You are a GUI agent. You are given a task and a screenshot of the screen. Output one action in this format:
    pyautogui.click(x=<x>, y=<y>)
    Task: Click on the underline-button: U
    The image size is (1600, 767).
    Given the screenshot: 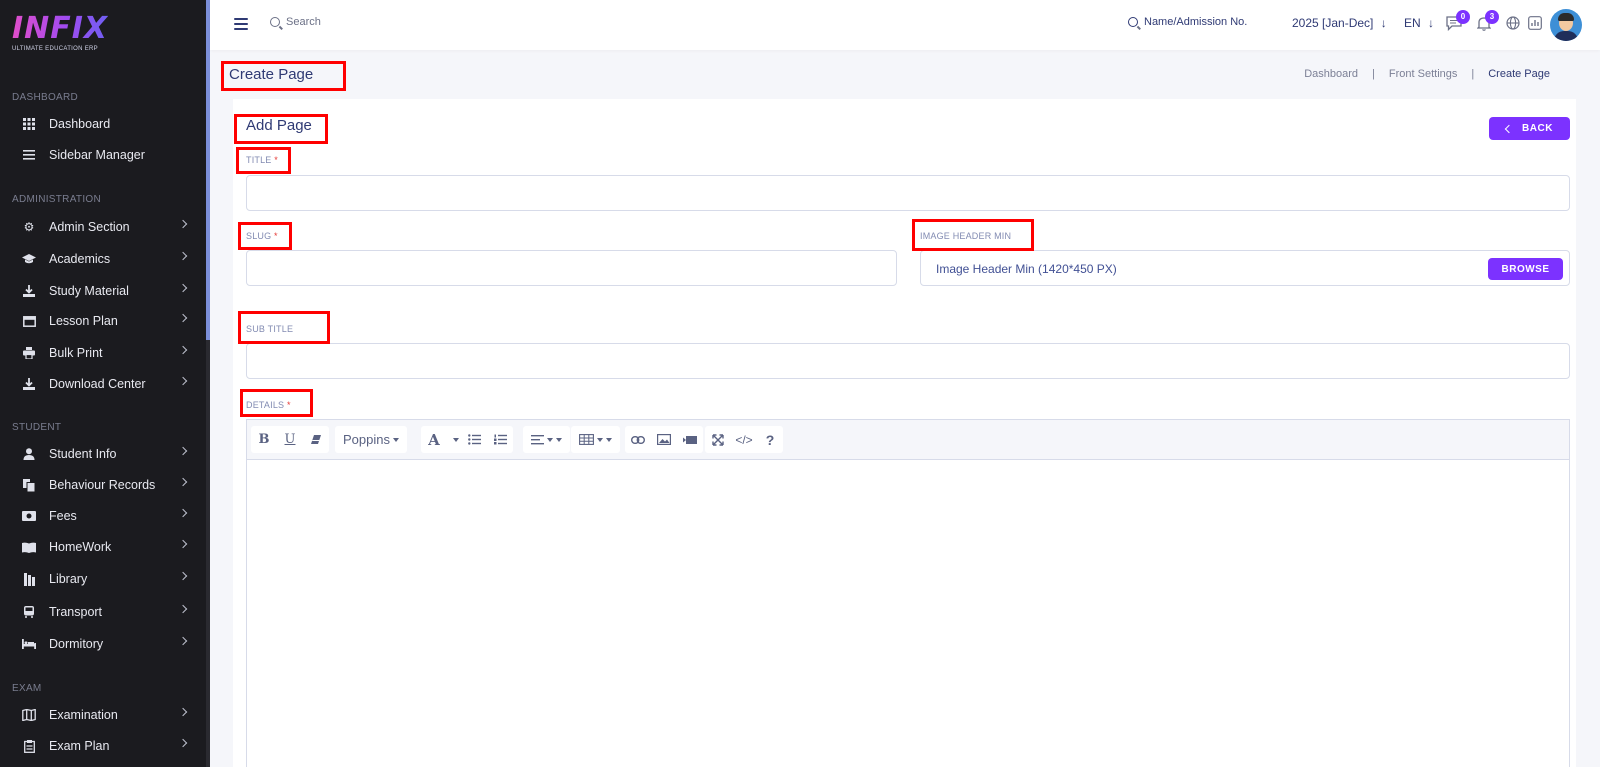 What is the action you would take?
    pyautogui.click(x=290, y=439)
    